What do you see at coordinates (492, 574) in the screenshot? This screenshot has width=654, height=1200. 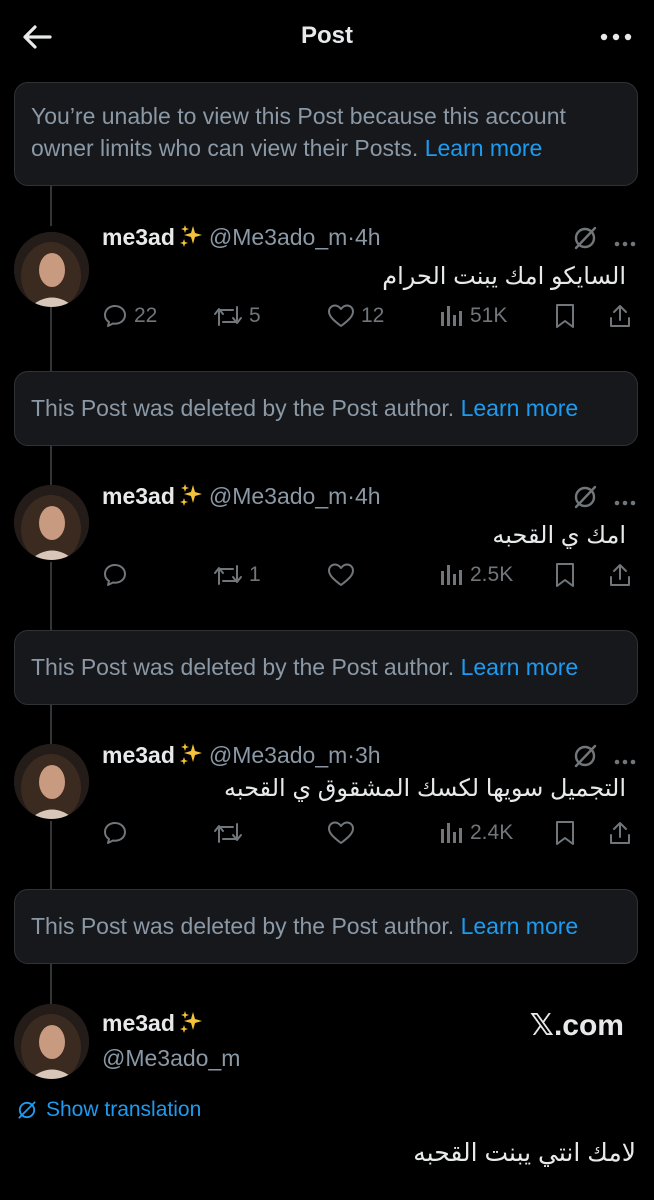 I see `views-count: 2.5K` at bounding box center [492, 574].